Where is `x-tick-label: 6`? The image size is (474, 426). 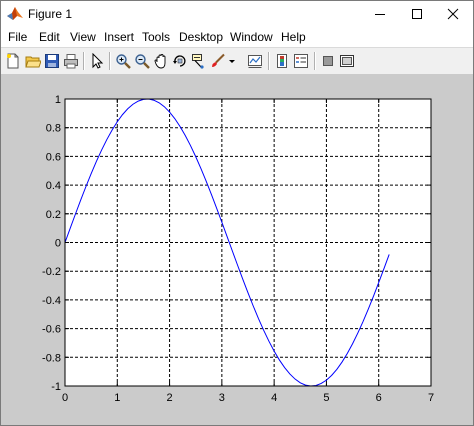 x-tick-label: 6 is located at coordinates (379, 398).